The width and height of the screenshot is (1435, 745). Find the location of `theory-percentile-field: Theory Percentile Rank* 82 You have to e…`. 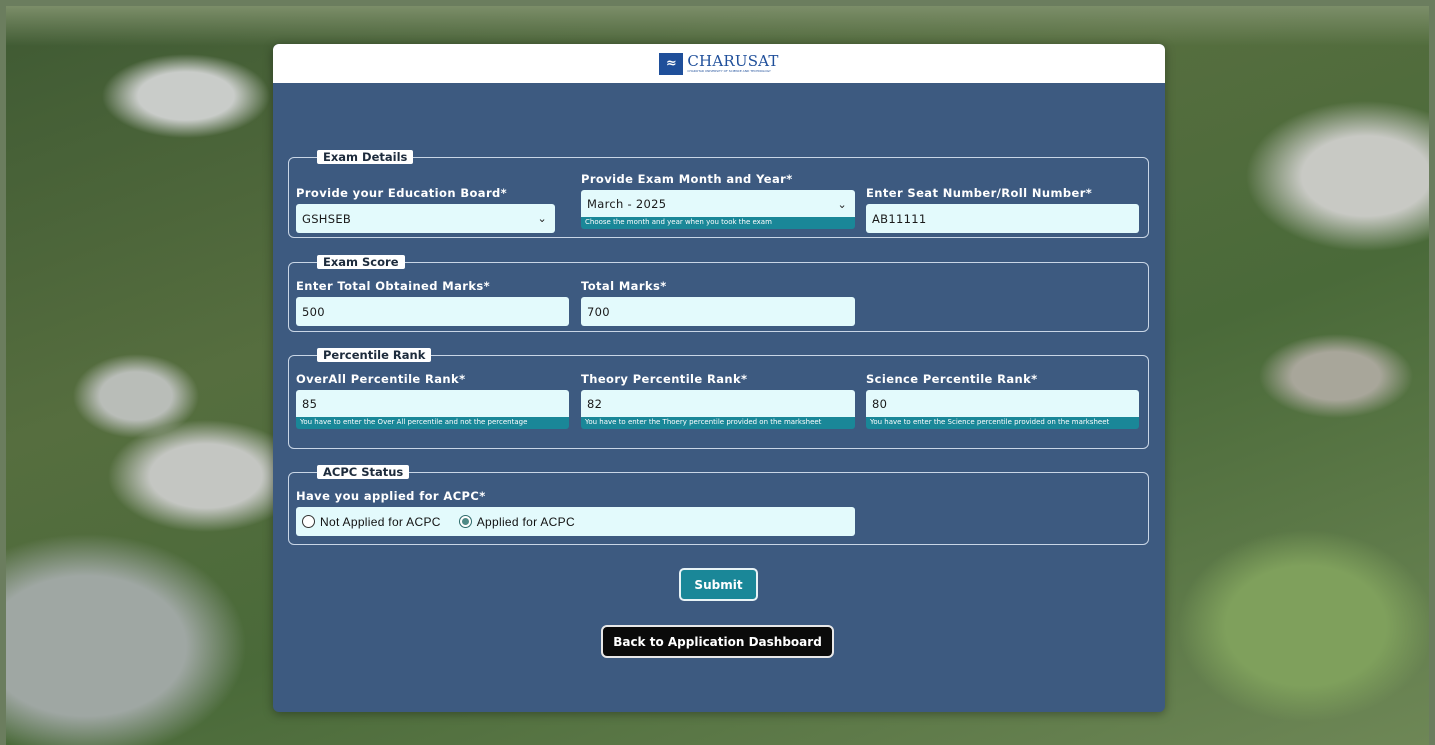

theory-percentile-field: Theory Percentile Rank* 82 You have to e… is located at coordinates (718, 400).